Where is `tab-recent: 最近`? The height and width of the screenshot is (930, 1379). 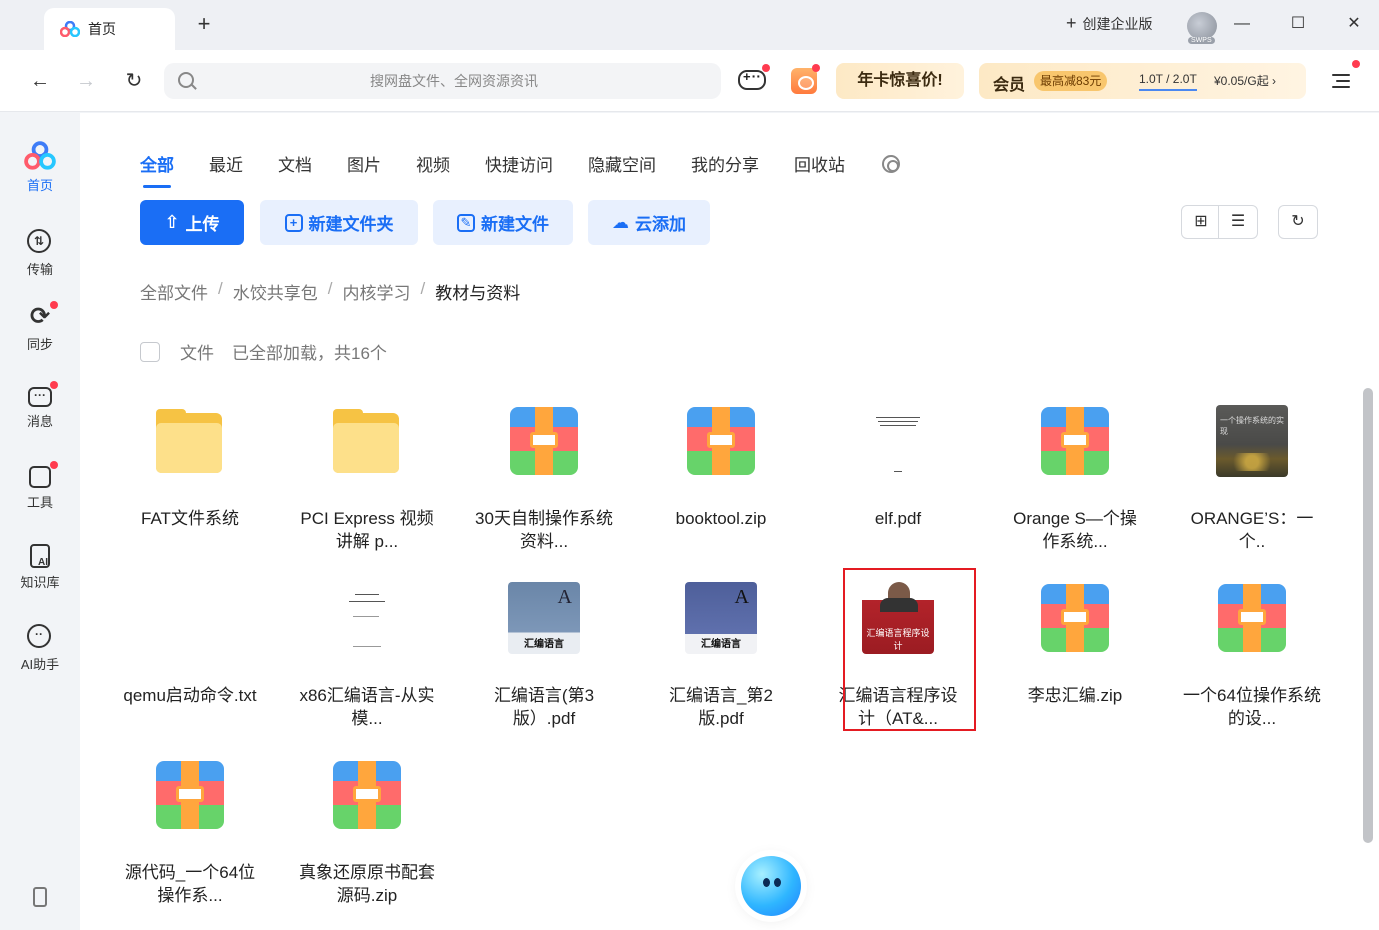 tab-recent: 最近 is located at coordinates (226, 163).